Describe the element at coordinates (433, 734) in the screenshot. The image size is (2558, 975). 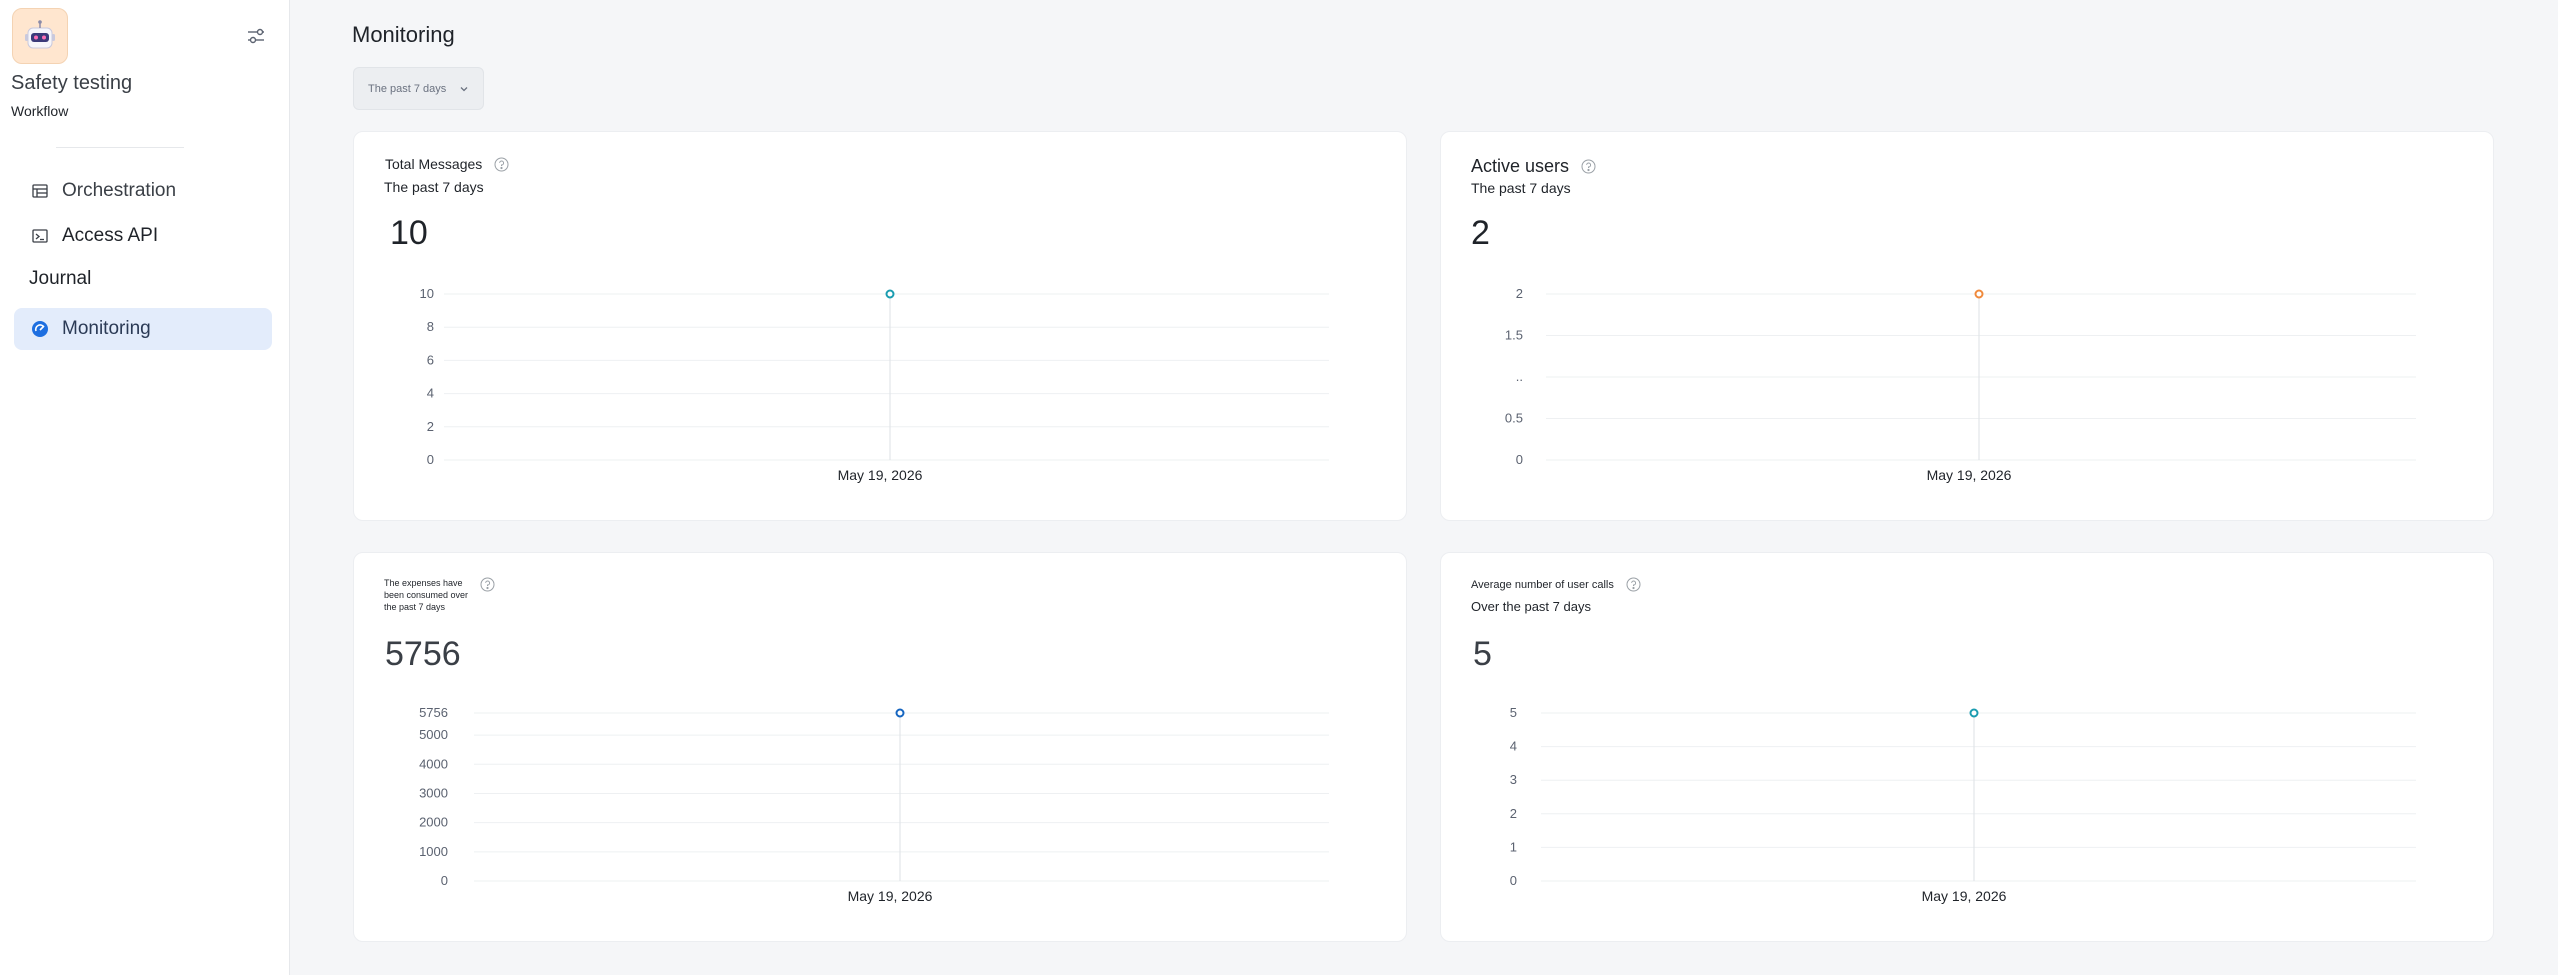
I see `y-tick-label: 5000` at that location.